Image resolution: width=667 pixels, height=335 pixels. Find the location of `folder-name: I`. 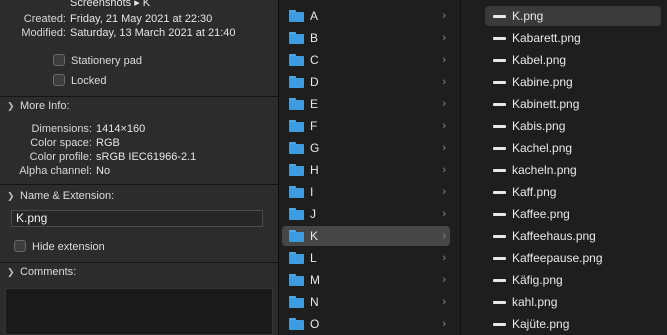

folder-name: I is located at coordinates (312, 192).